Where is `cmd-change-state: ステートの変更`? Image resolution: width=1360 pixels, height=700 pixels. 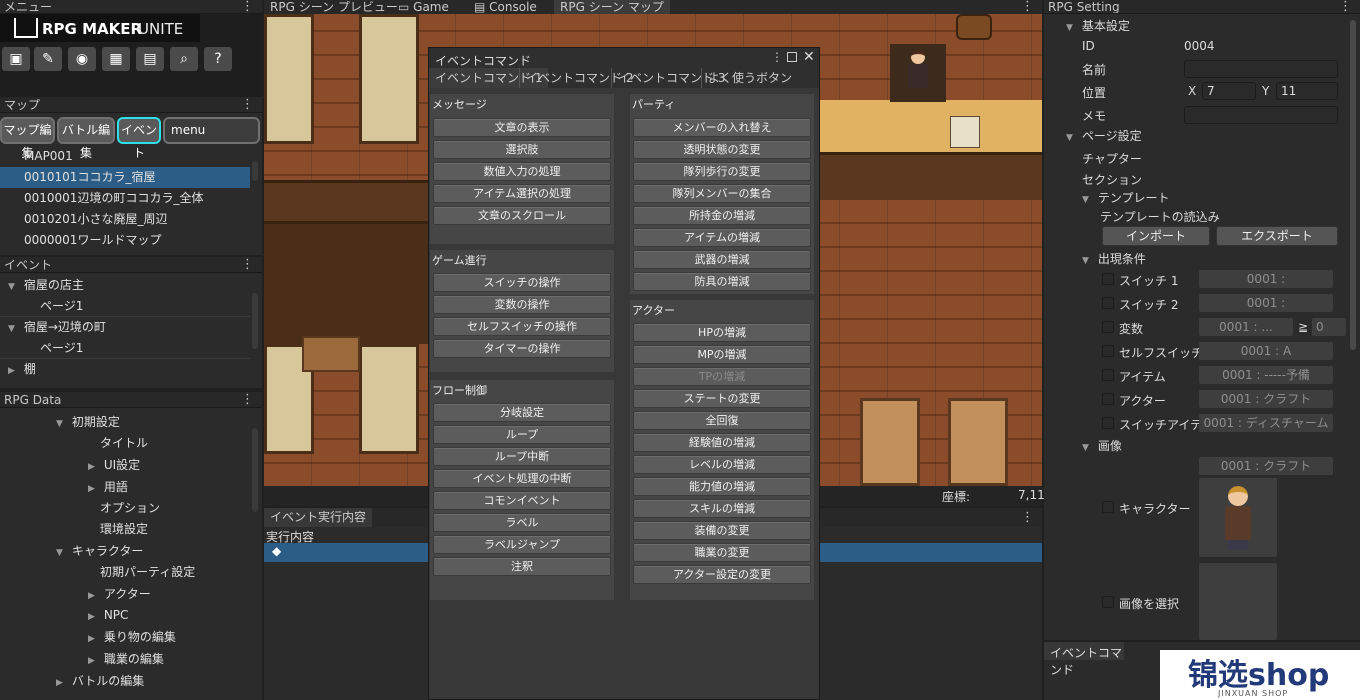
cmd-change-state: ステートの変更 is located at coordinates (722, 398).